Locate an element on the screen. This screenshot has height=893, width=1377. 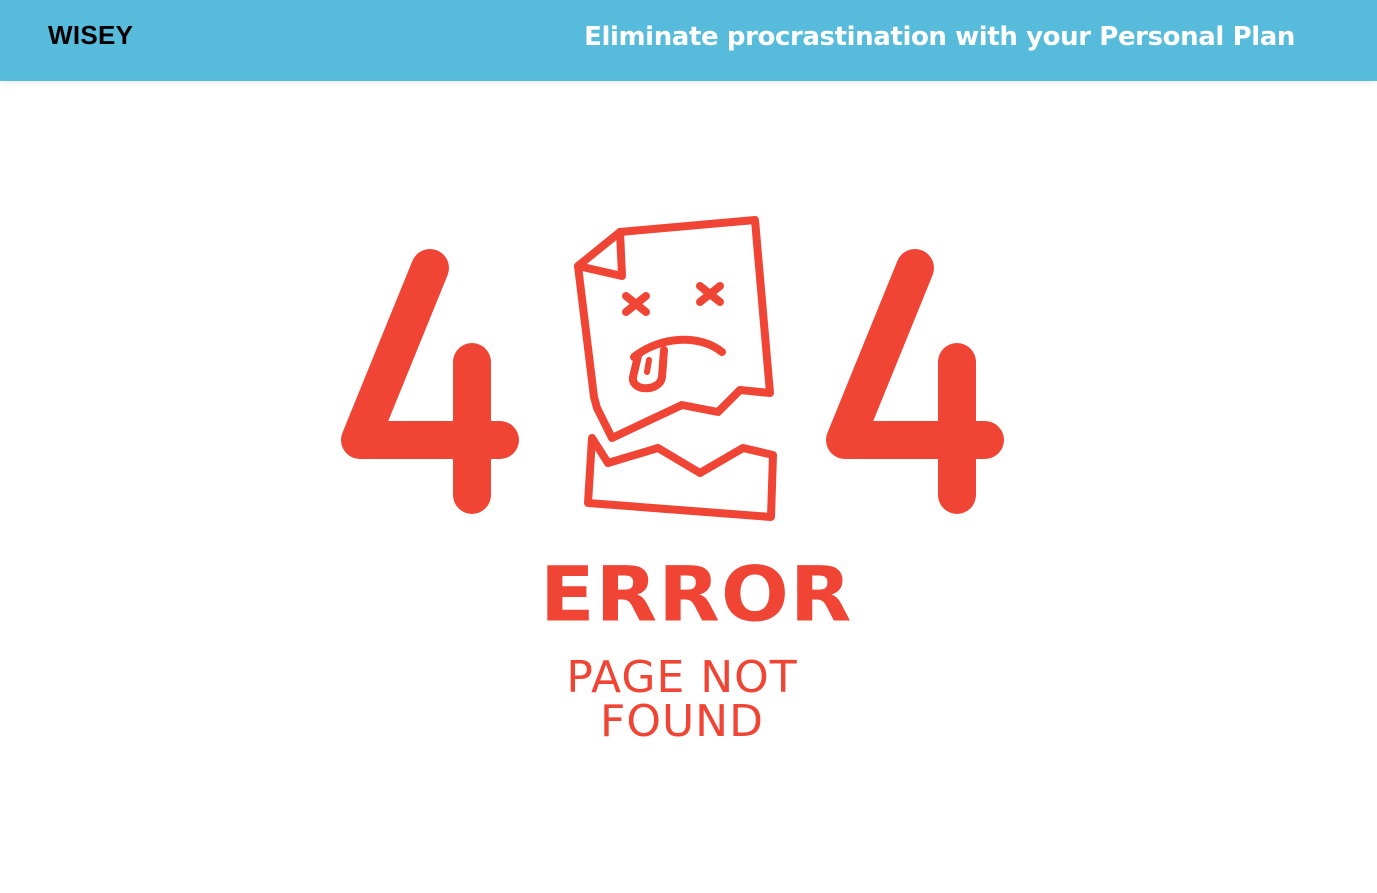
torn-page-dead-face-icon is located at coordinates (675, 368).